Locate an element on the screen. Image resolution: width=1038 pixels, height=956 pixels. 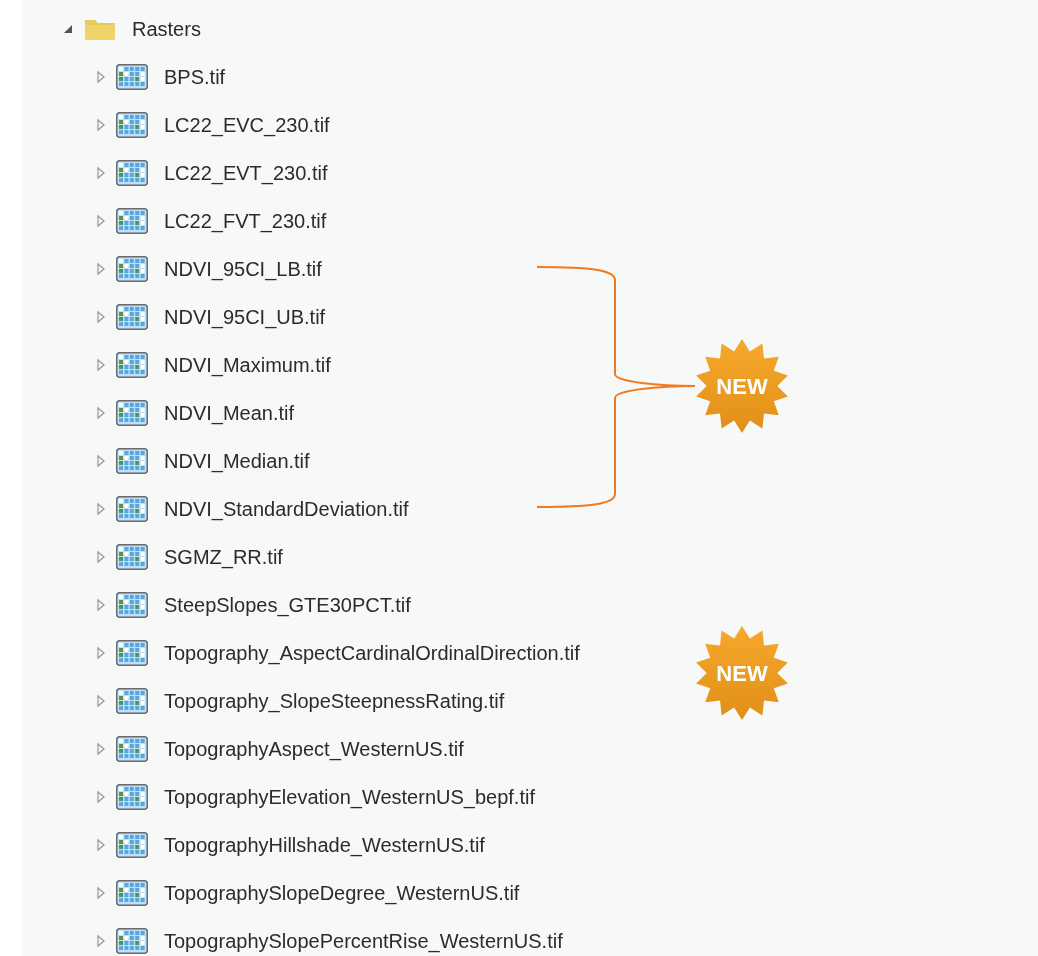
raster-label: LC22_EVT_230.tif is located at coordinates (246, 173).